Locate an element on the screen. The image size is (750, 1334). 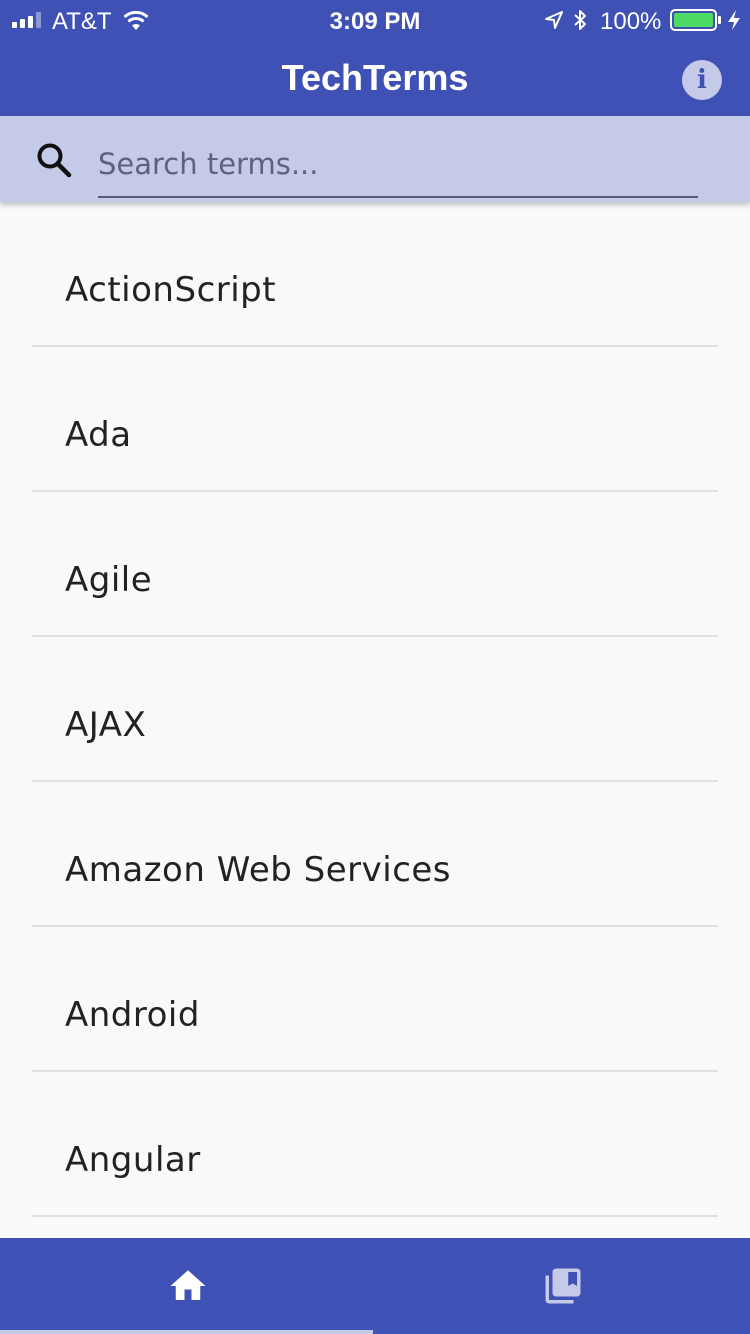
info-icon: i is located at coordinates (702, 80).